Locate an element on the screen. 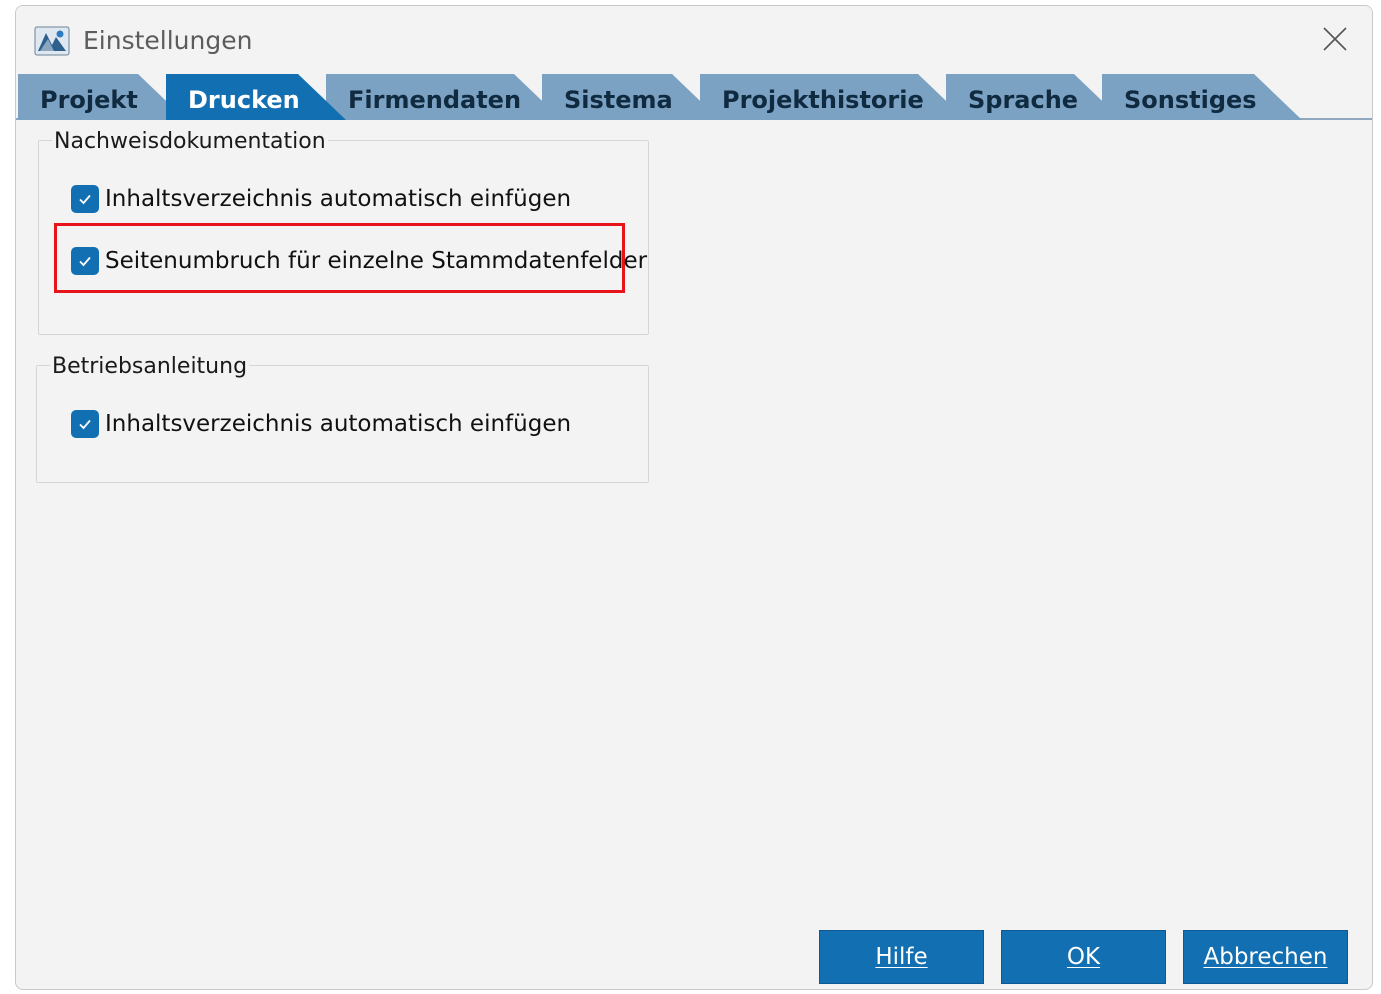  tab-label: Sonstiges is located at coordinates (1190, 100).